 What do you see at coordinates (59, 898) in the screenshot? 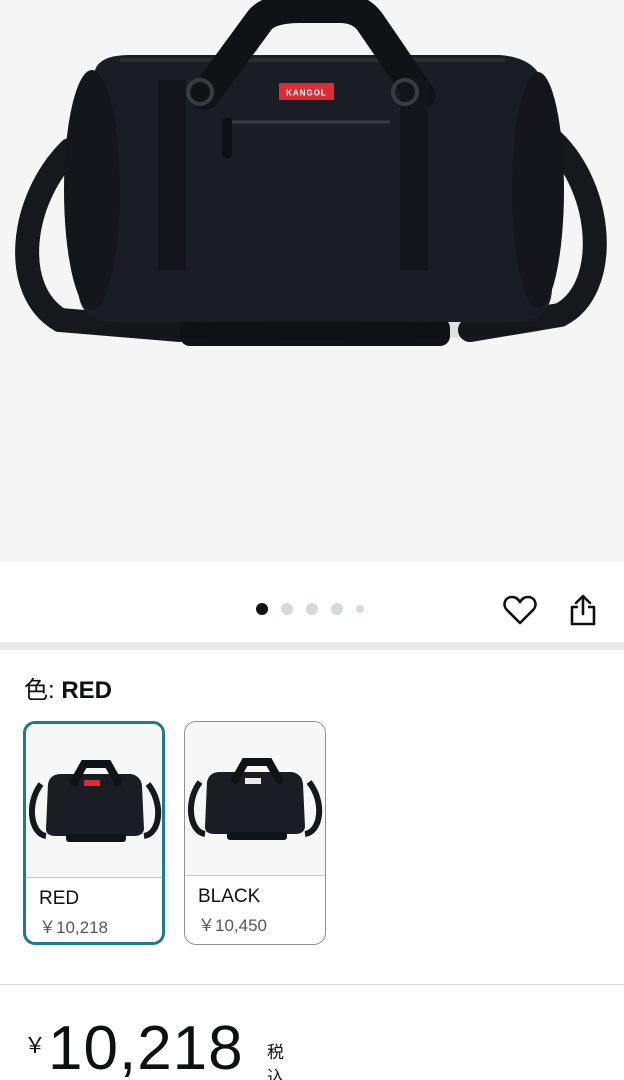
I see `color-option-name: RED` at bounding box center [59, 898].